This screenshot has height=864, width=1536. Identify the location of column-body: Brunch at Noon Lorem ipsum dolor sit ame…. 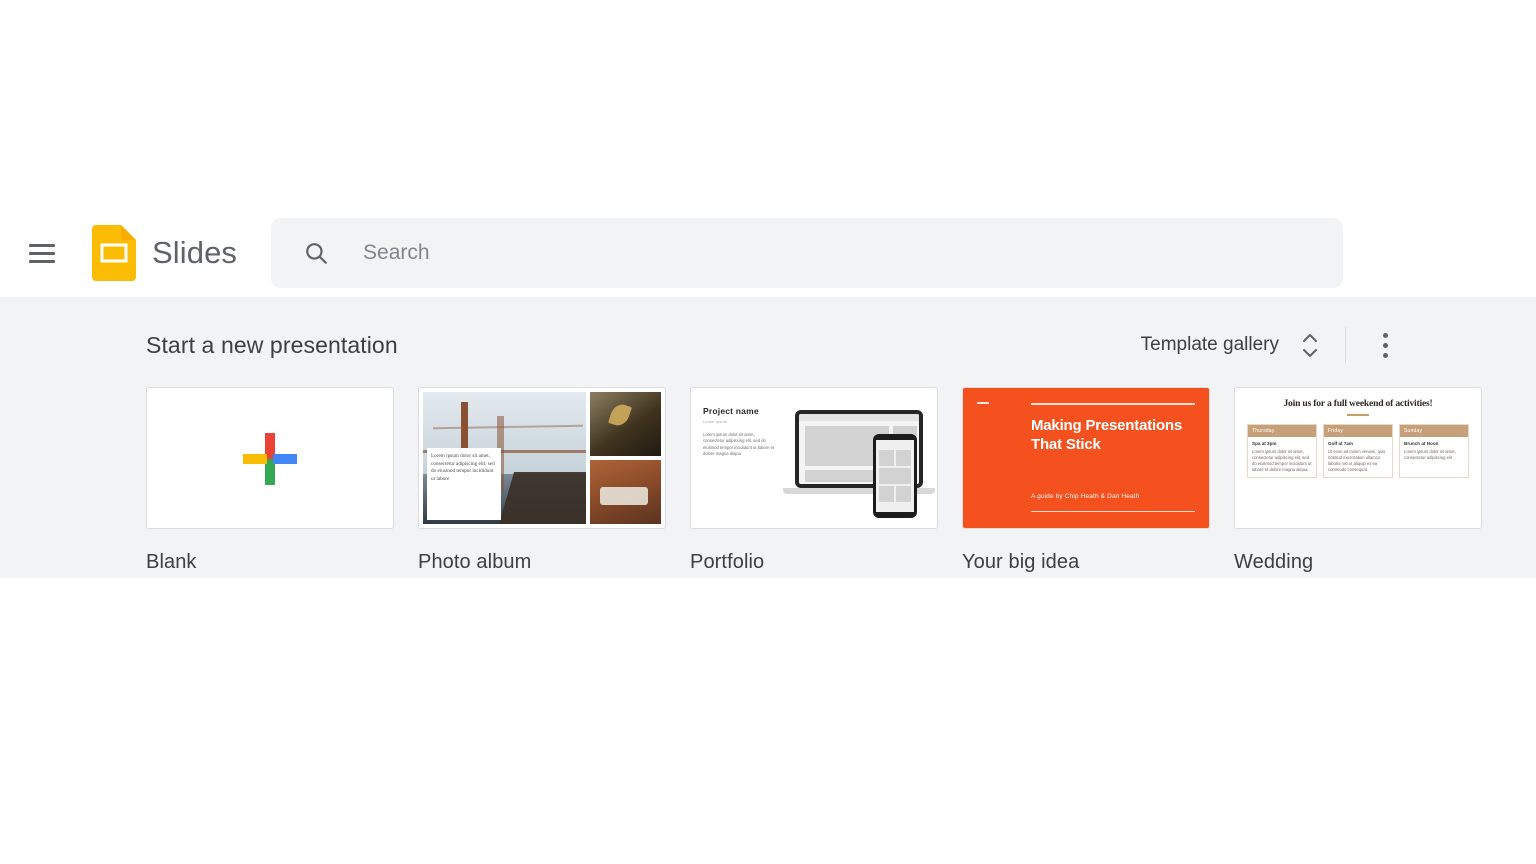
(1434, 451).